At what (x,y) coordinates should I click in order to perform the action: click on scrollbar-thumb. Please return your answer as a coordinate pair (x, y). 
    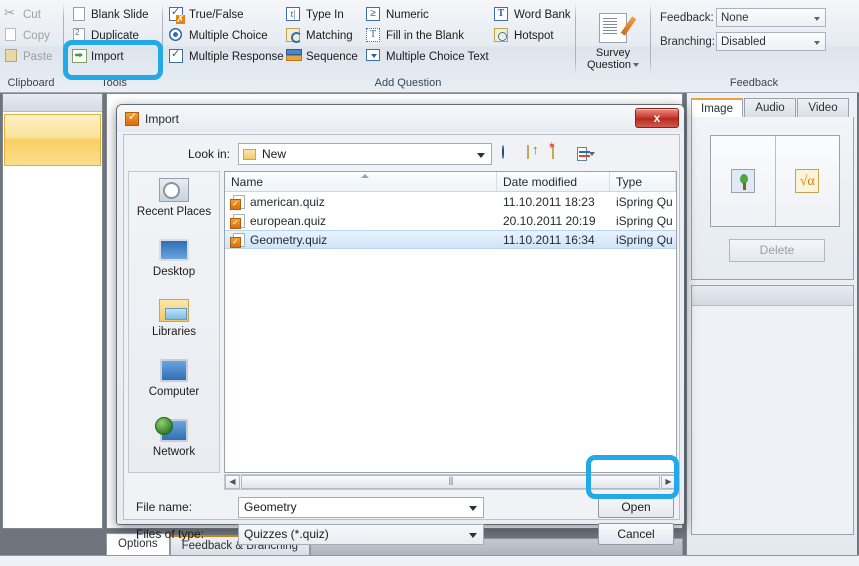
    Looking at the image, I should click on (450, 482).